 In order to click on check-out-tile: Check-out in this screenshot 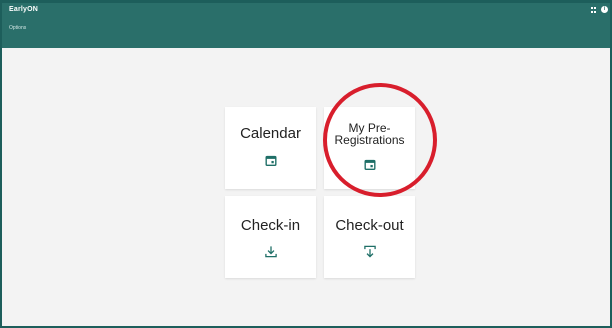, I will do `click(369, 237)`.